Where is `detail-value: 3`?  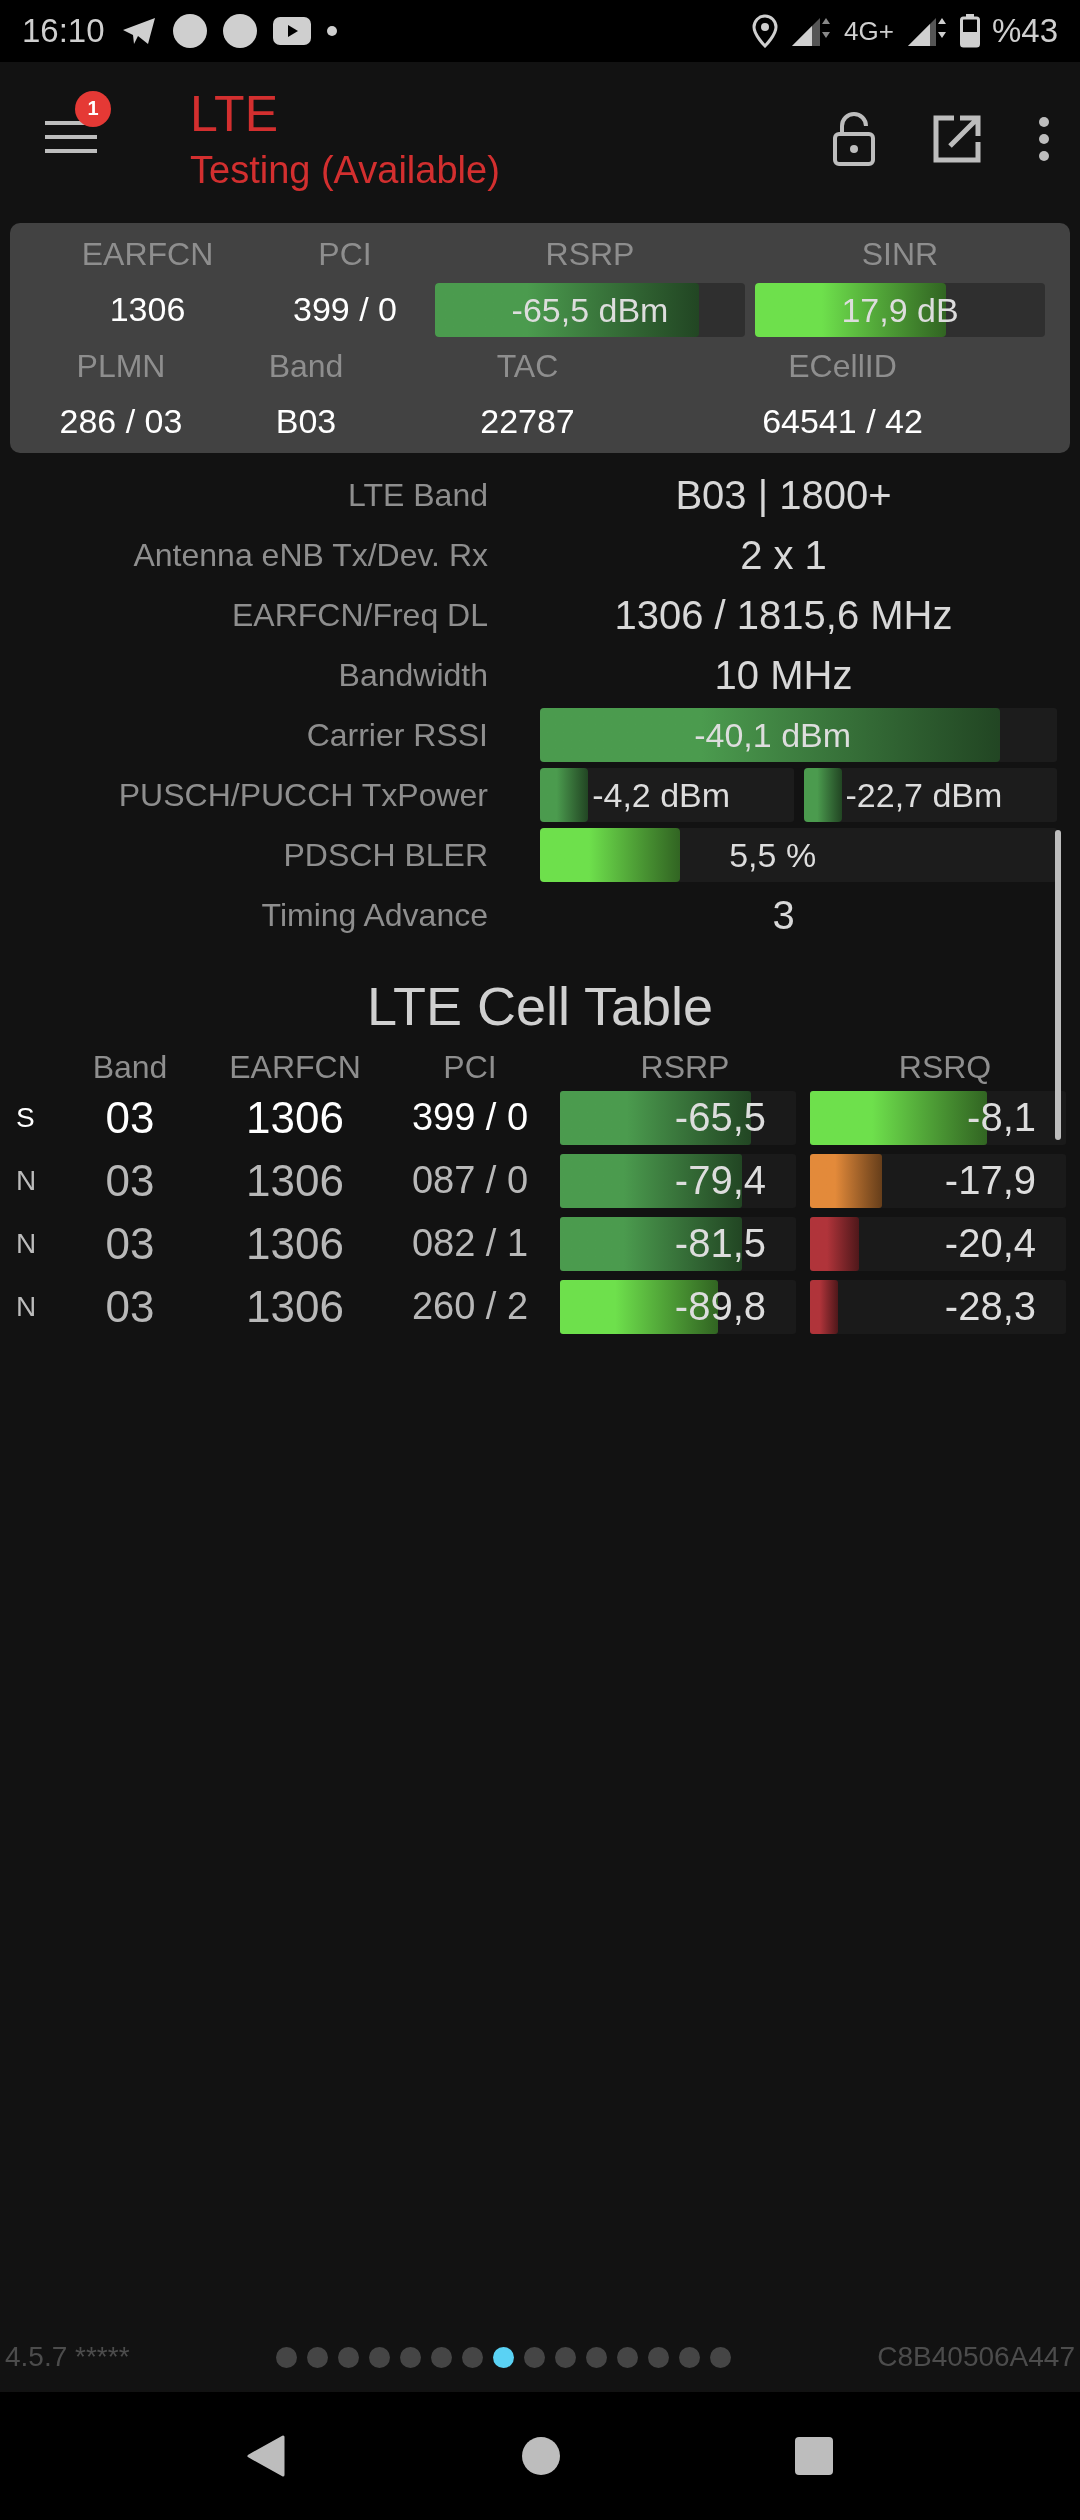
detail-value: 3 is located at coordinates (783, 915).